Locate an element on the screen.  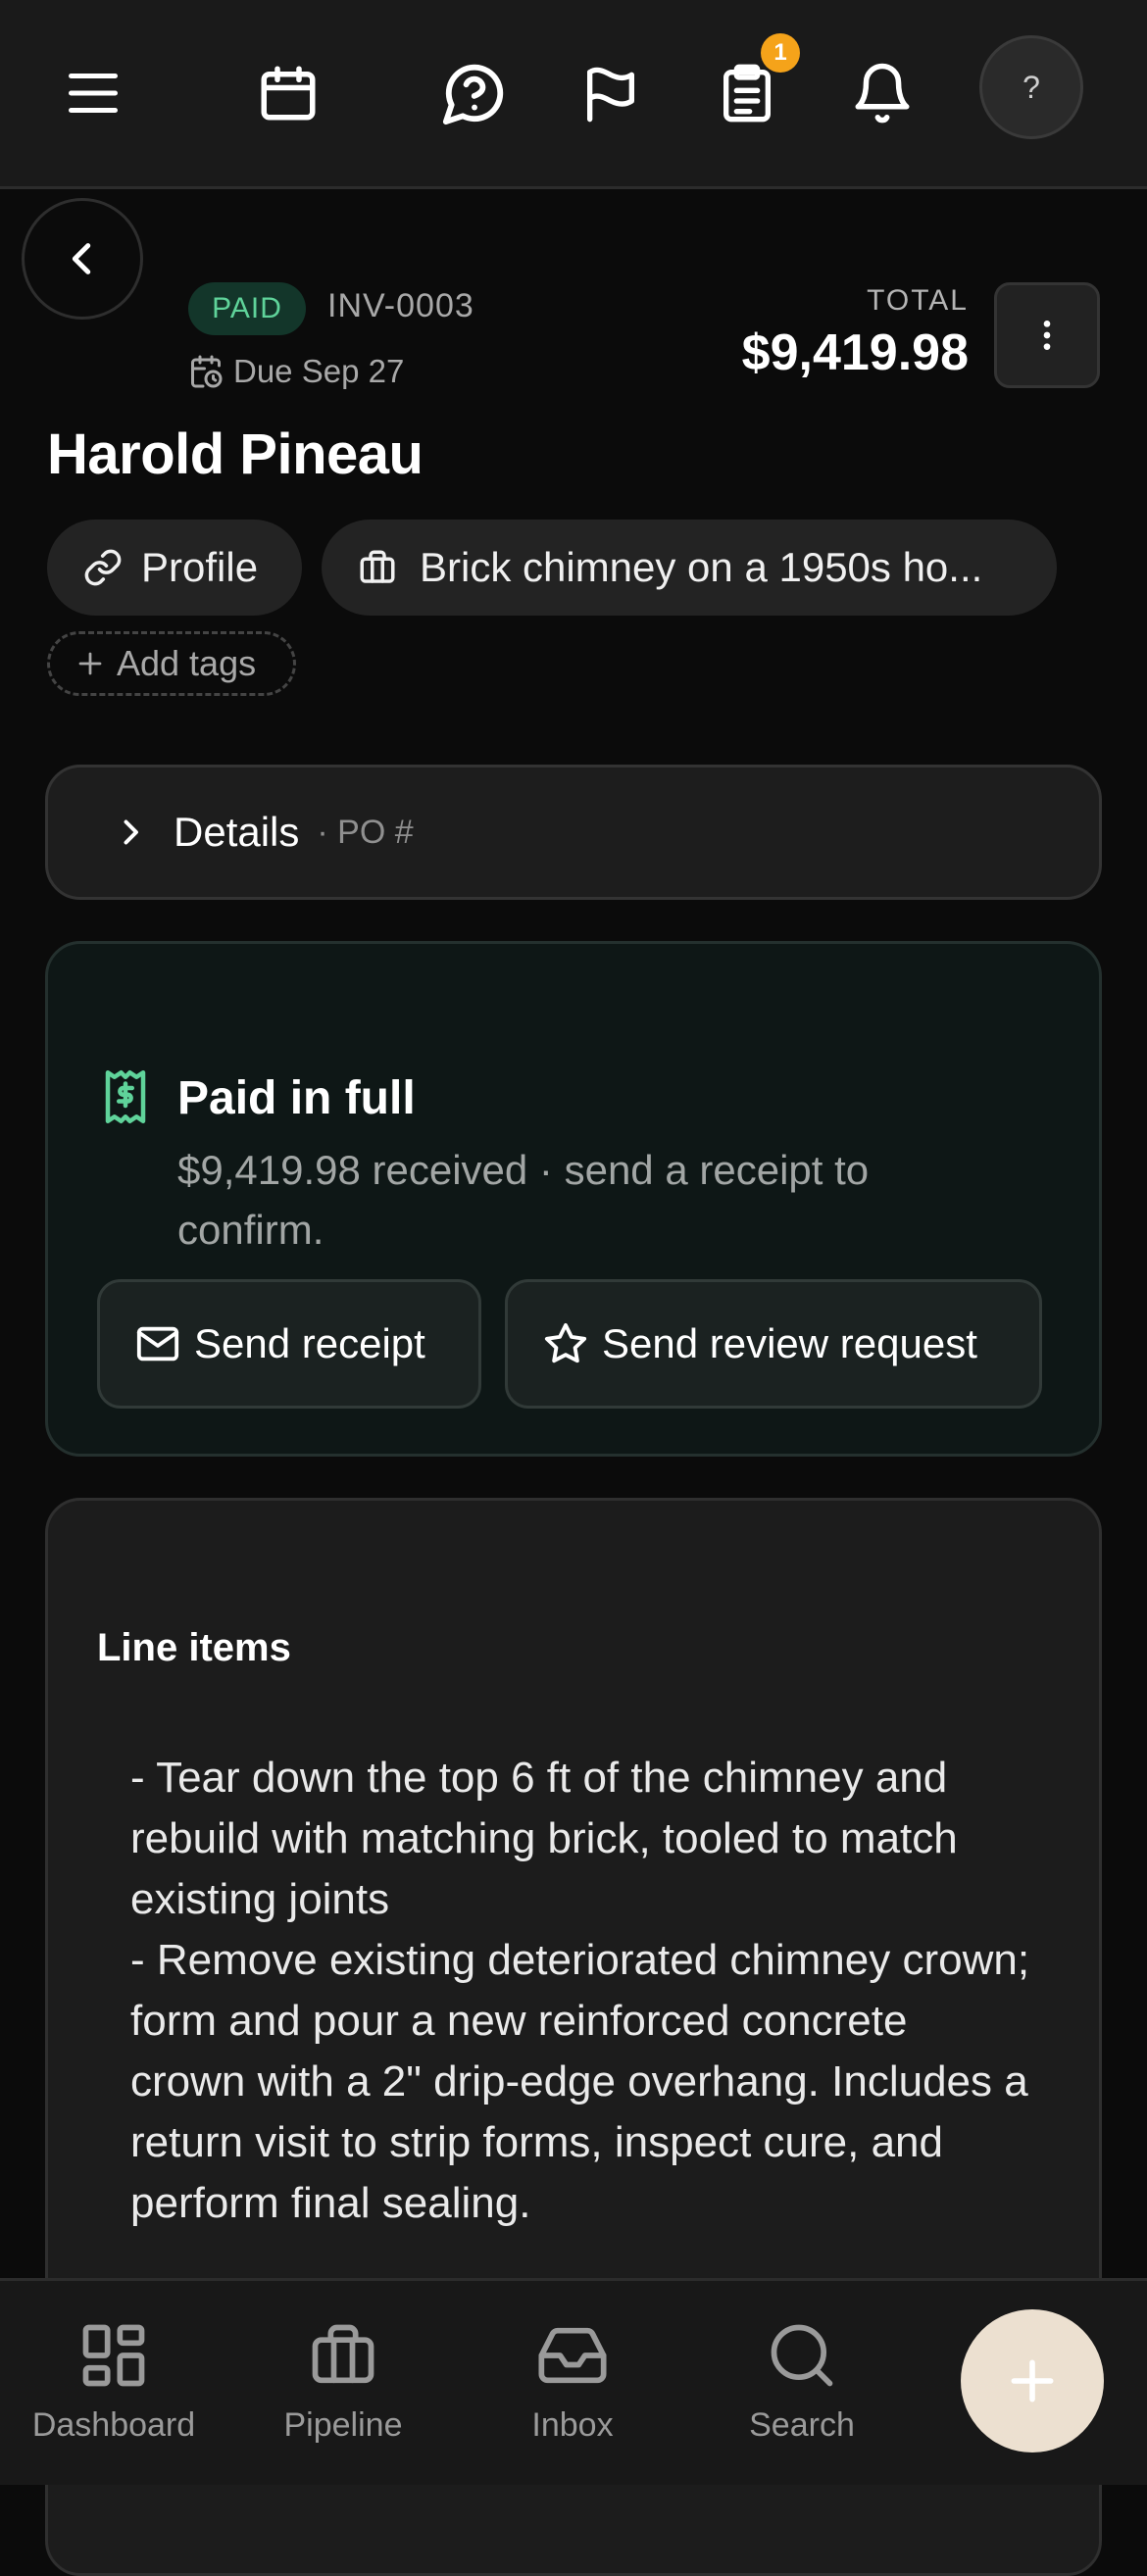
due-date-text: Due Sep 27 is located at coordinates (319, 371).